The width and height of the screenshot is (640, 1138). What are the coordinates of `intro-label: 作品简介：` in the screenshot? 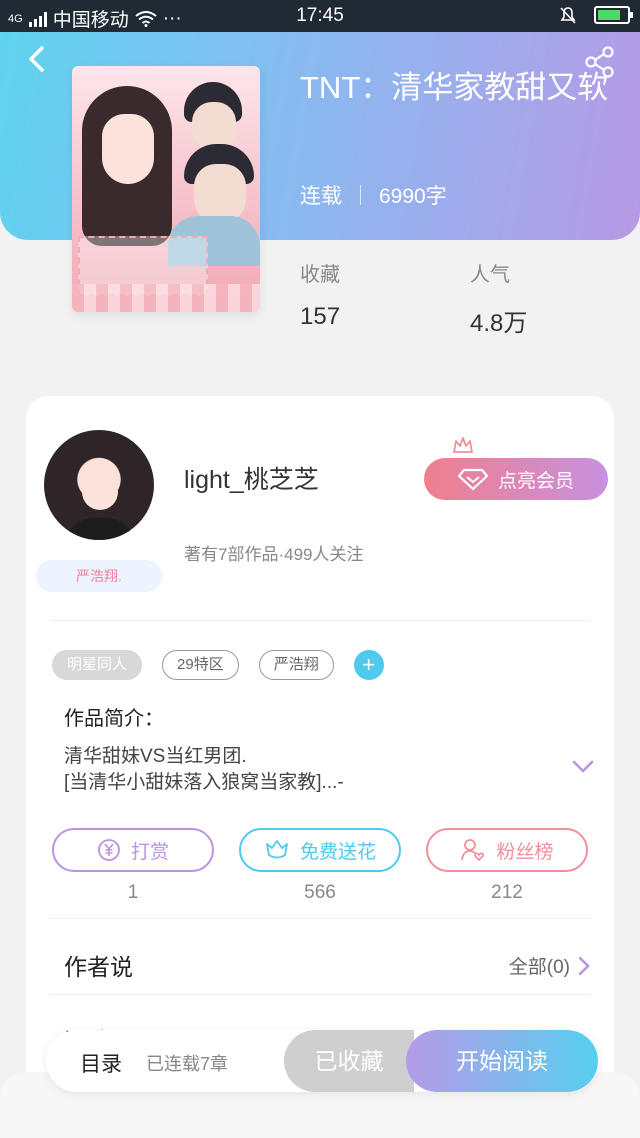 It's located at (114, 719).